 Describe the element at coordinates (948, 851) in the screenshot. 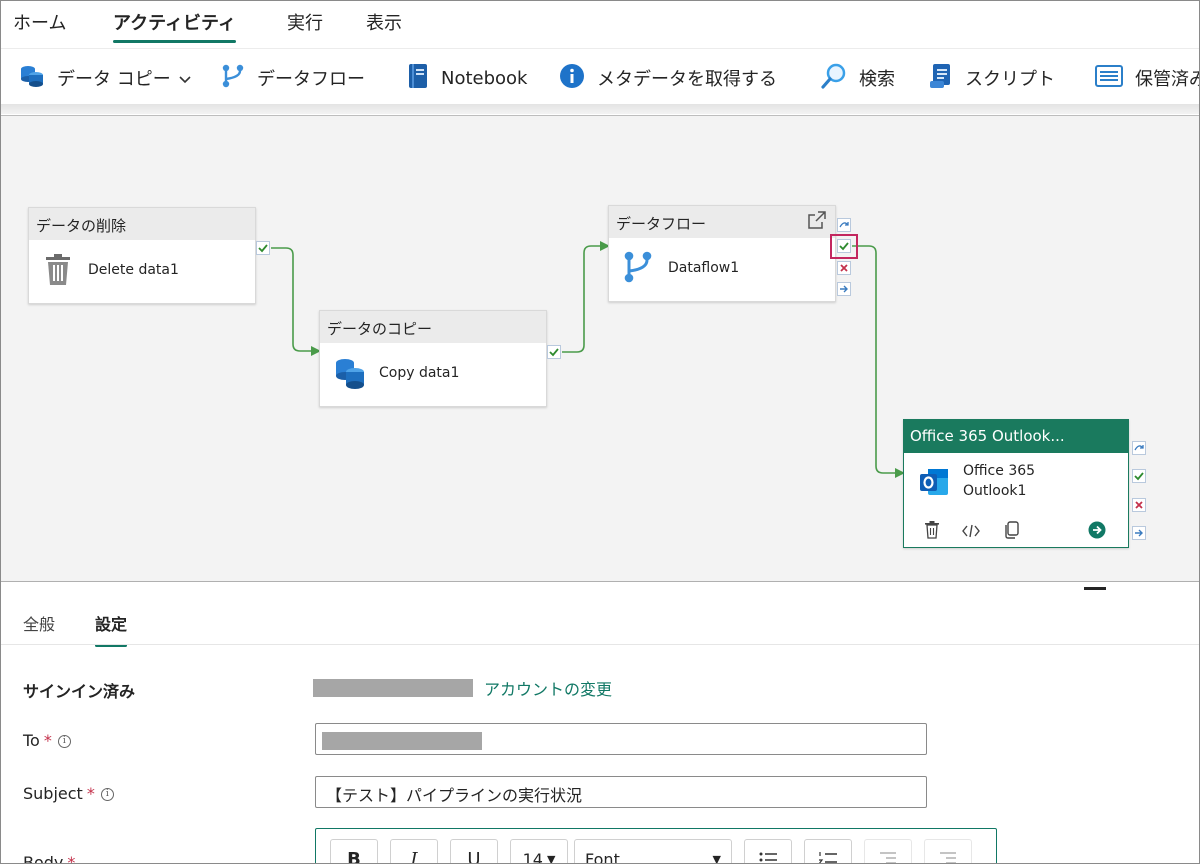

I see `indent-button` at that location.